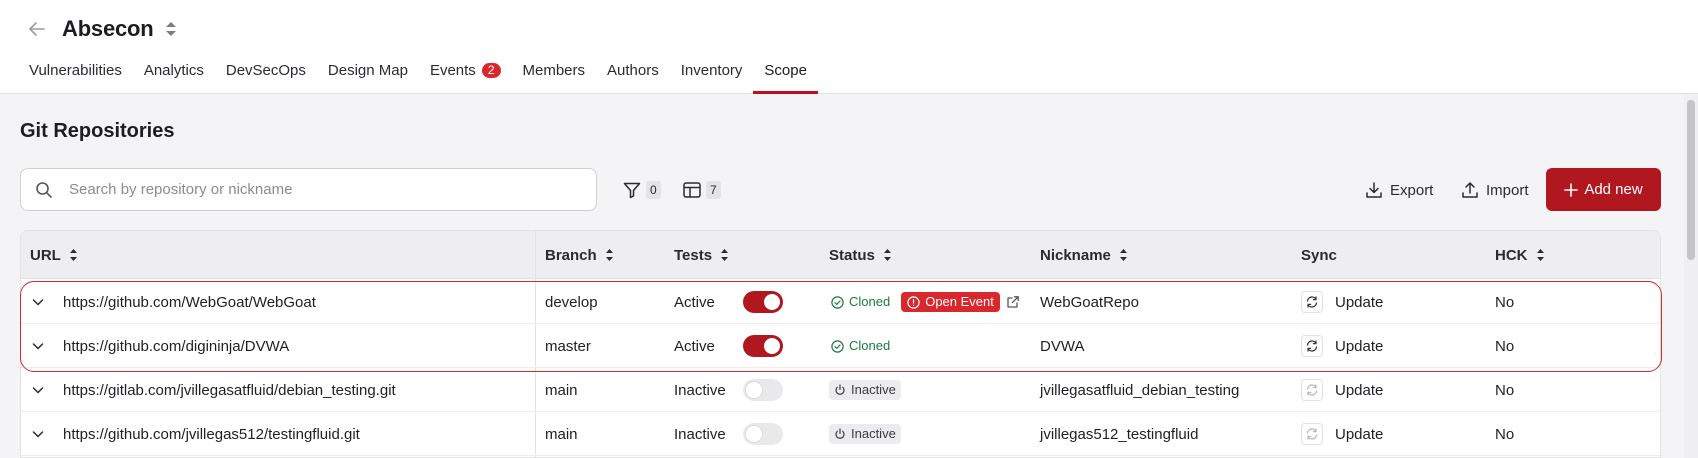  I want to click on column-header-url: URL, so click(54, 255).